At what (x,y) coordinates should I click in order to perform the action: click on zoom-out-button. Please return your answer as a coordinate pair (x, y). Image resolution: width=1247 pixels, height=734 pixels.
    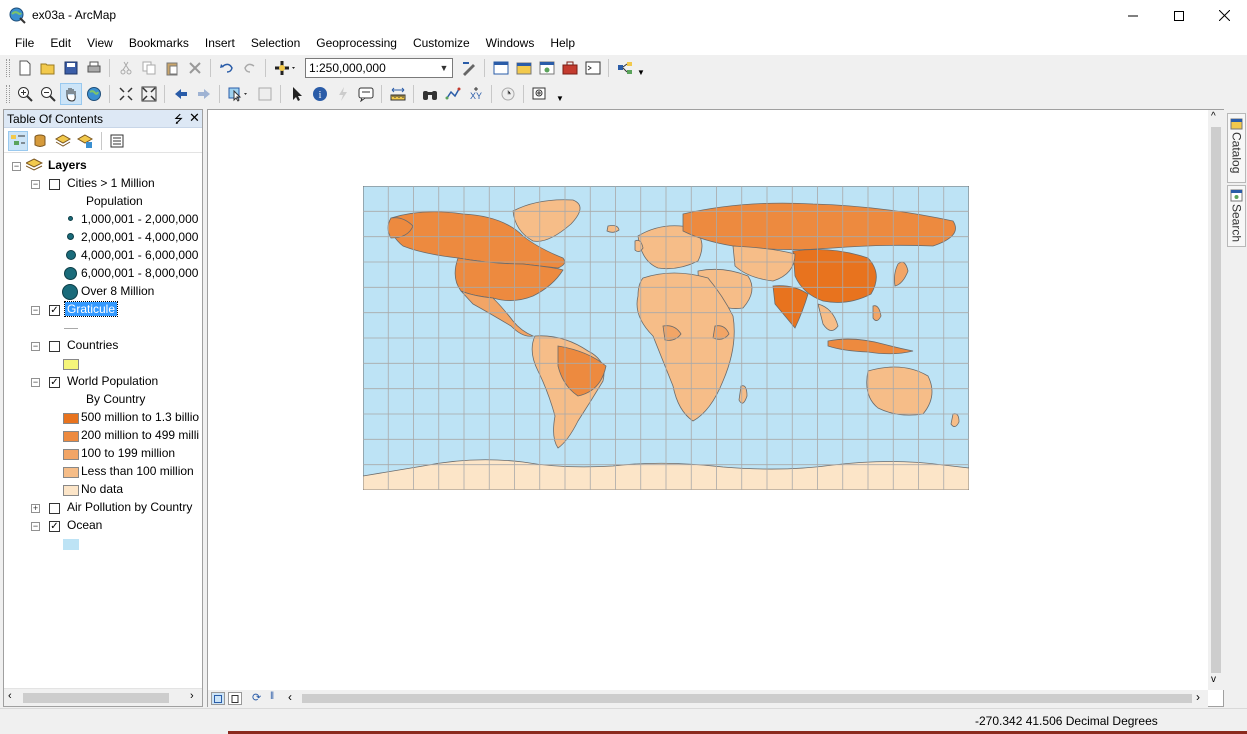
    Looking at the image, I should click on (48, 94).